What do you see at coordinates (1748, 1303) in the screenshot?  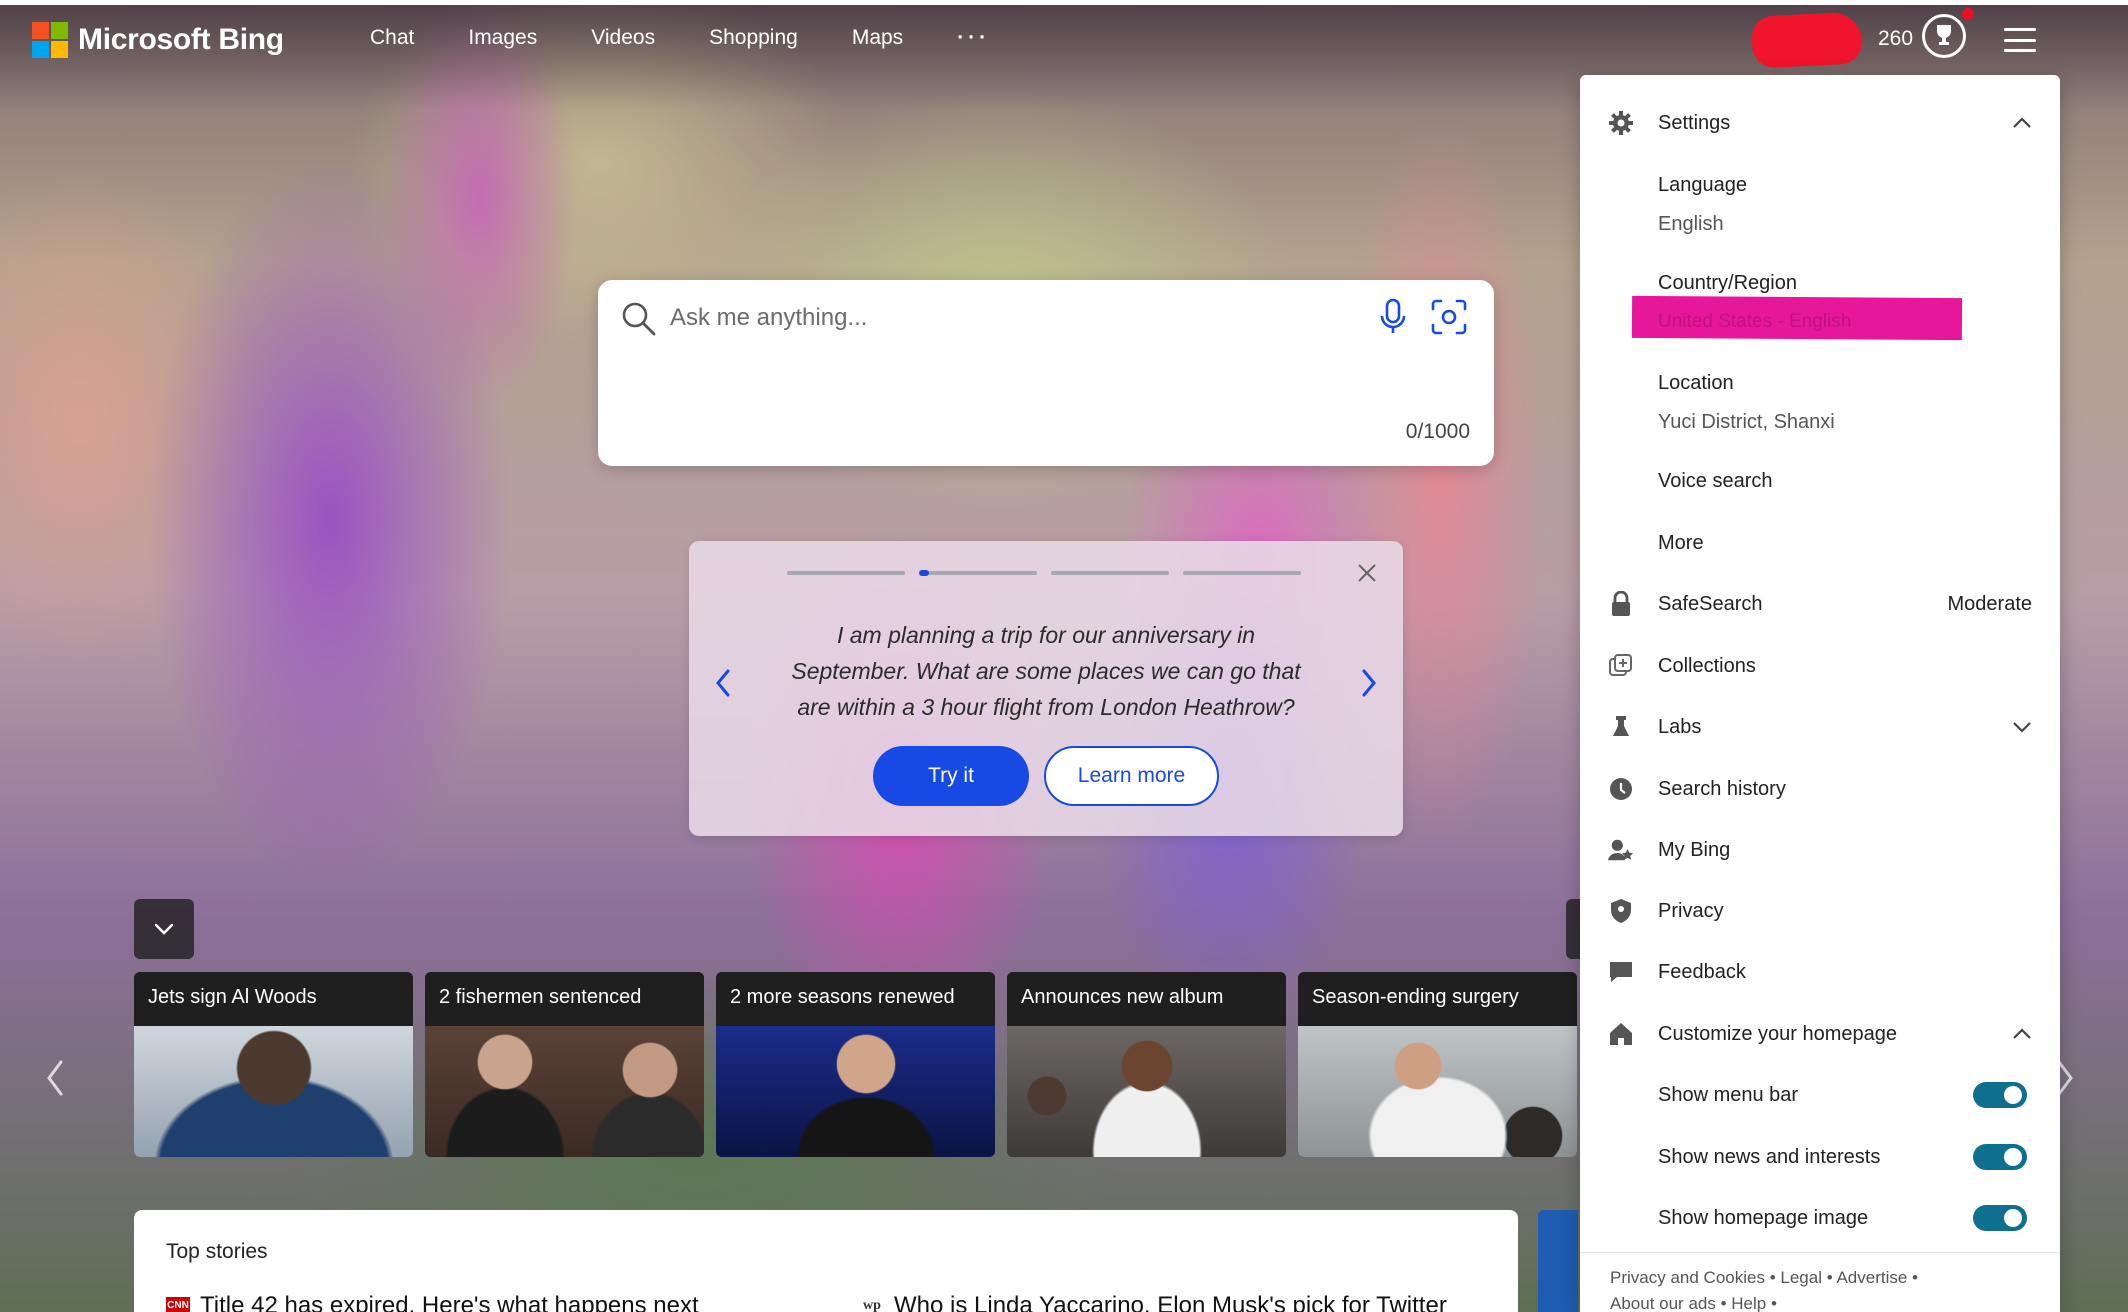 I see `help-link: Help` at bounding box center [1748, 1303].